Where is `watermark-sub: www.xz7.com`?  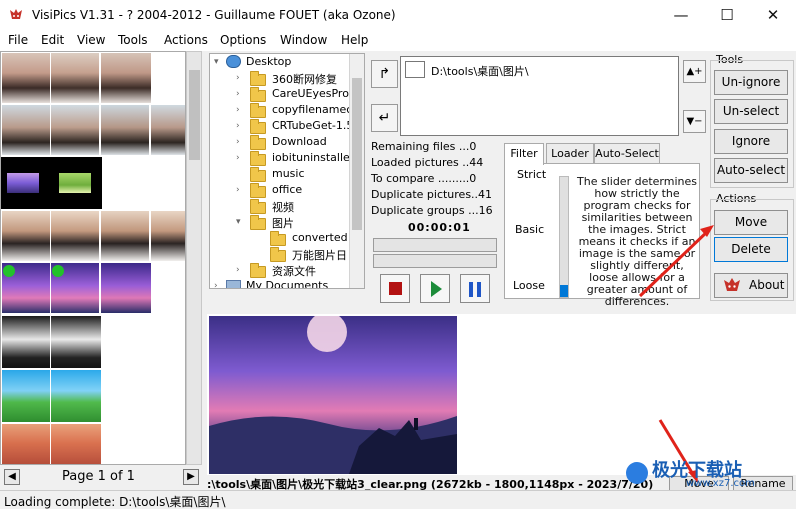
watermark-sub: www.xz7.com is located at coordinates (720, 483).